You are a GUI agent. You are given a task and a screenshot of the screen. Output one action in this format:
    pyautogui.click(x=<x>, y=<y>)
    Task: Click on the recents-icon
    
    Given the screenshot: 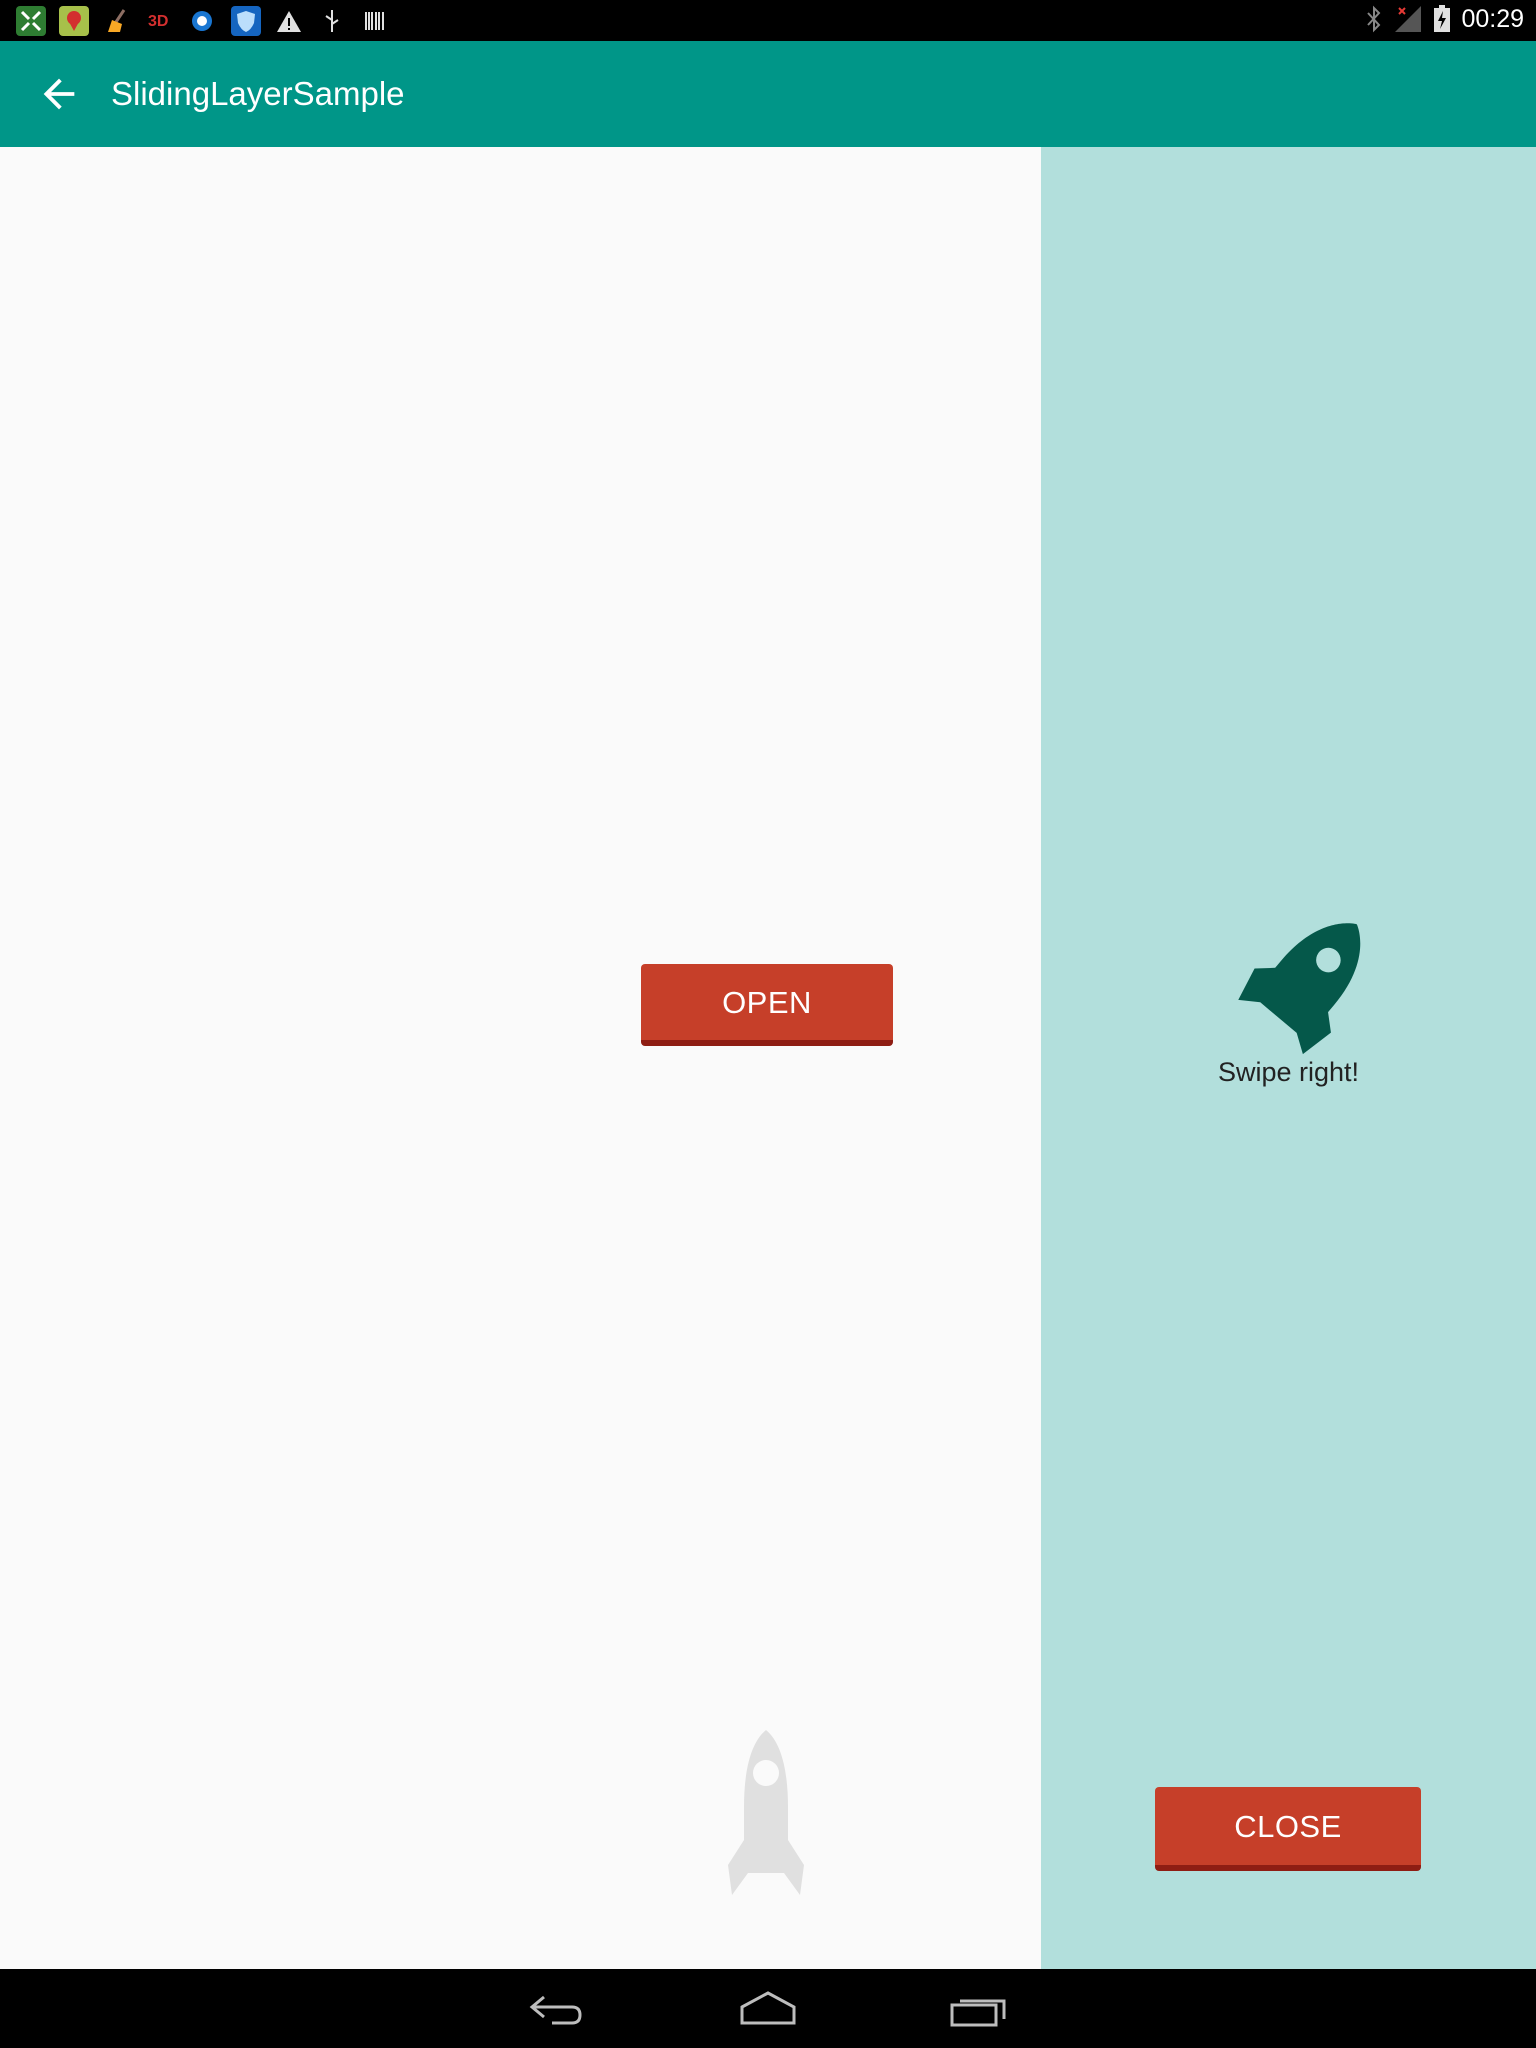 What is the action you would take?
    pyautogui.click(x=978, y=2013)
    